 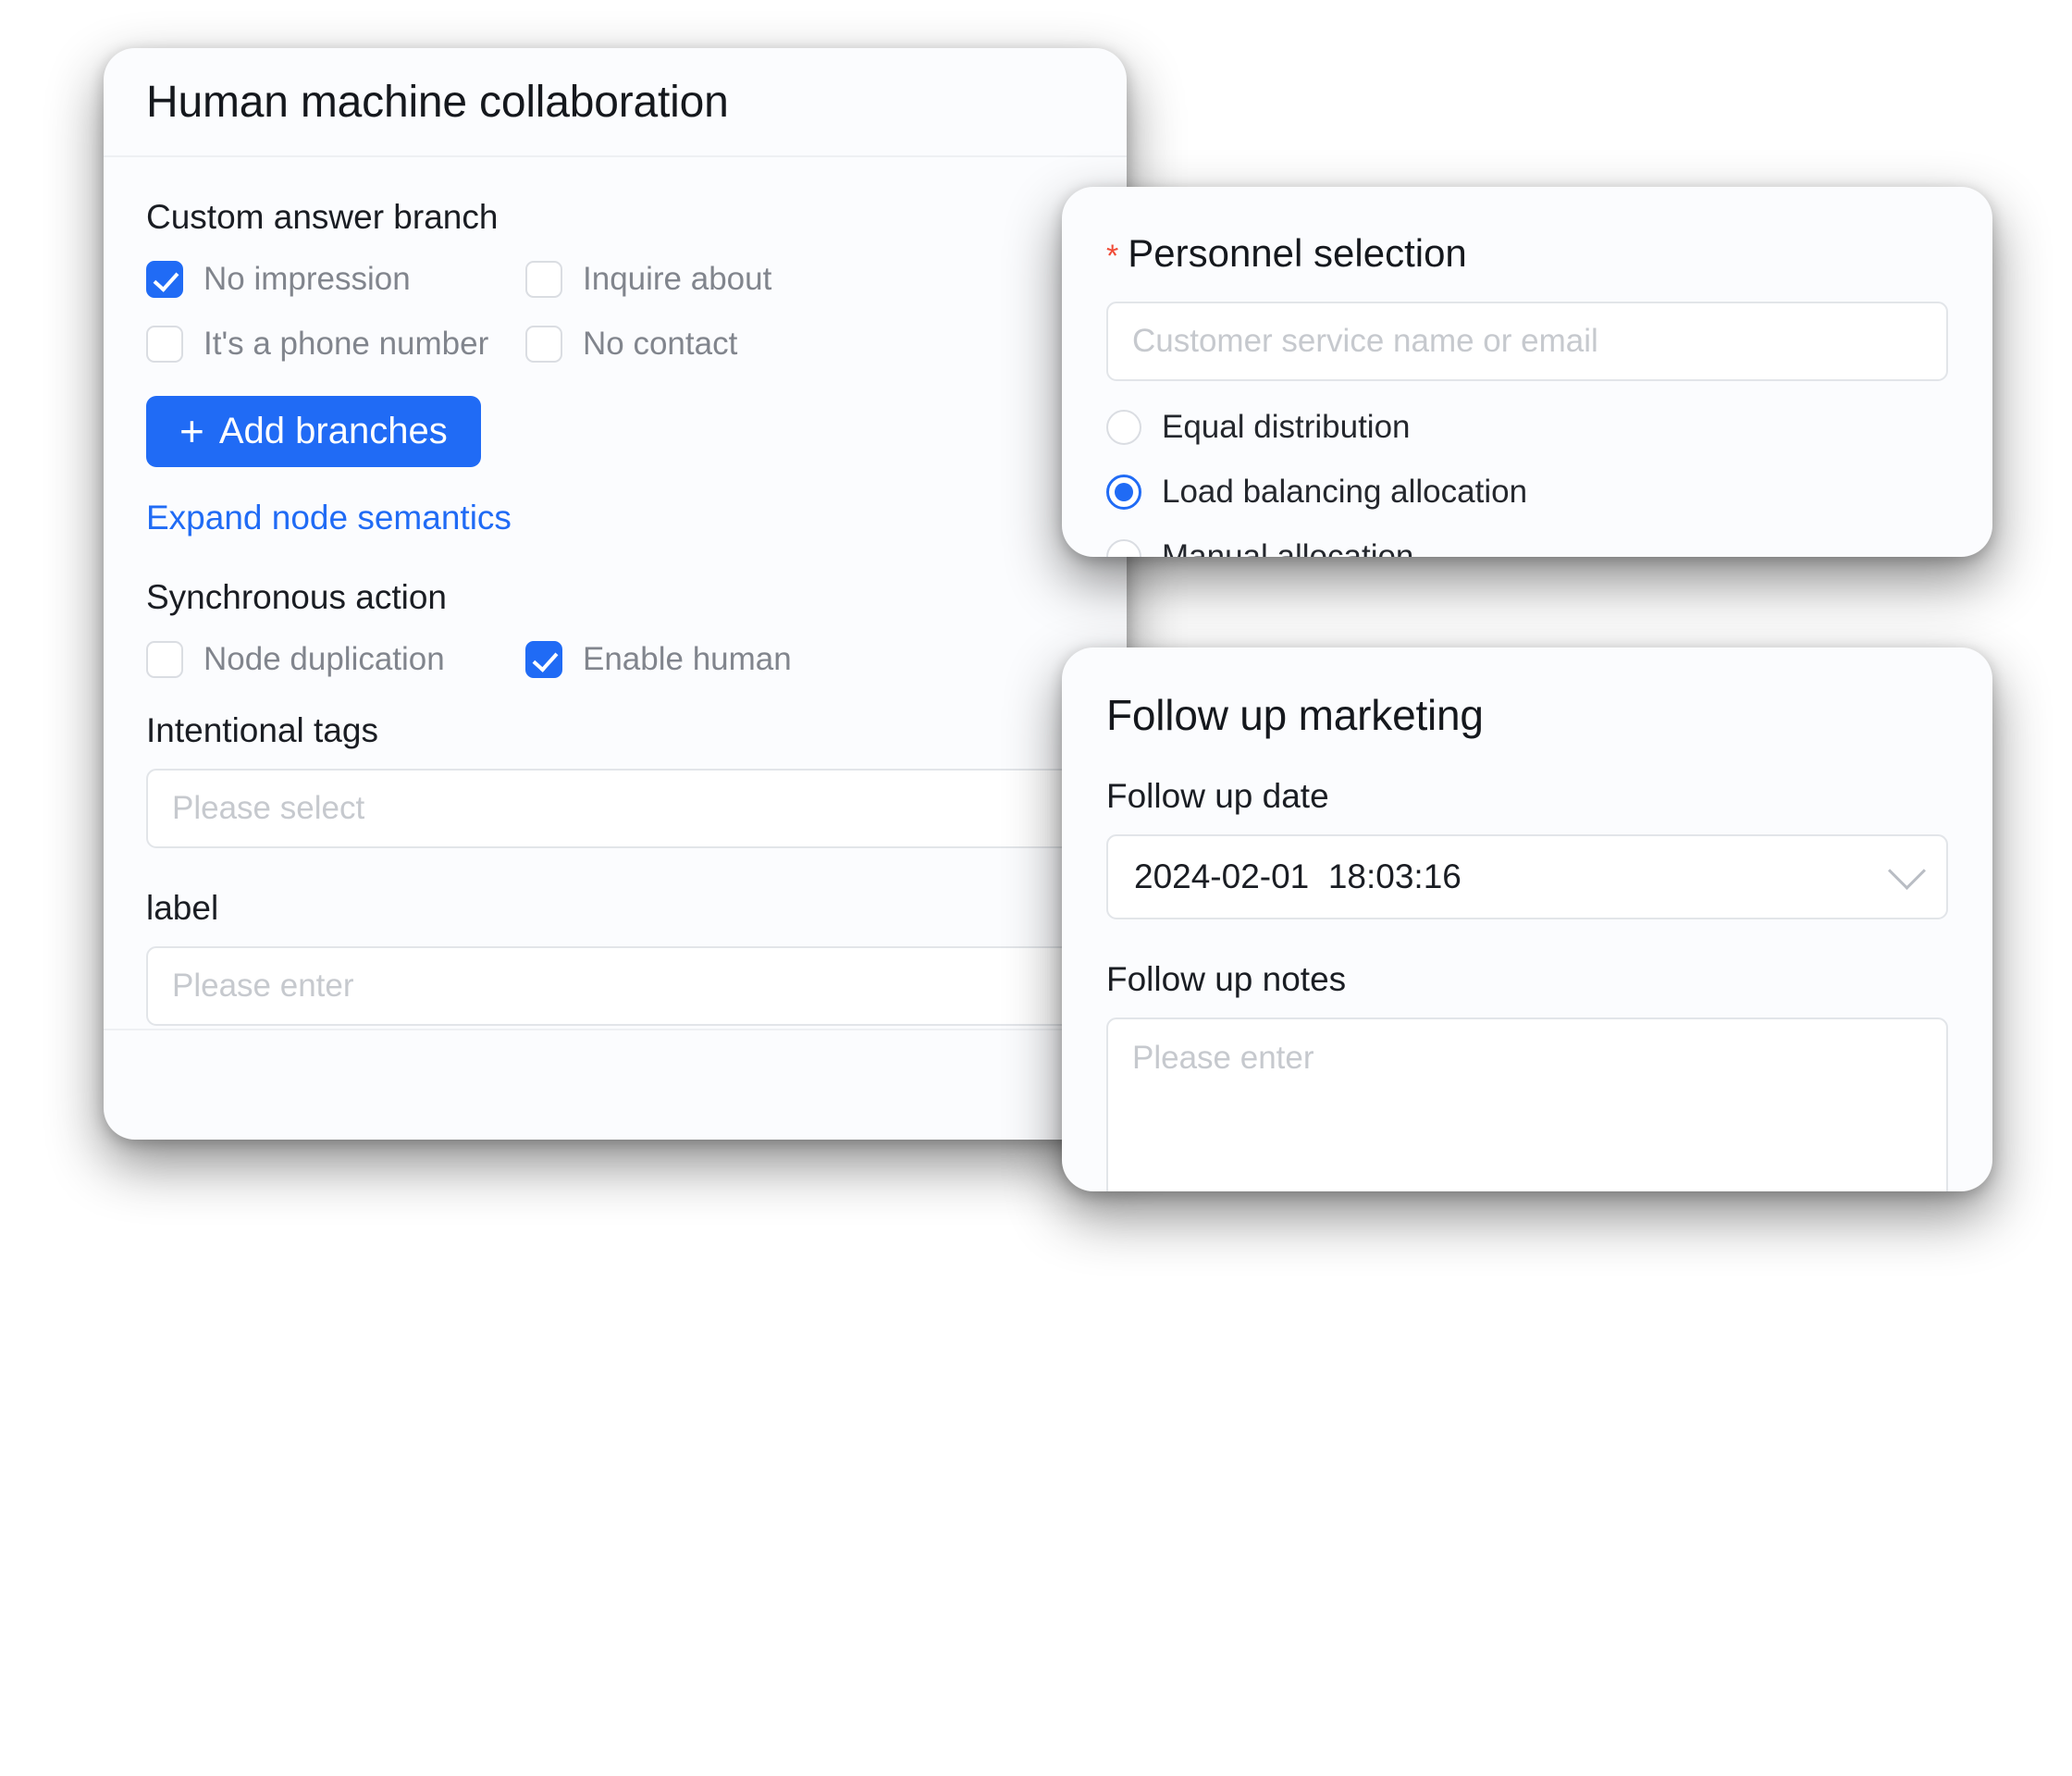 I want to click on checkbox-label-phone-number: It's a phone number, so click(x=347, y=344).